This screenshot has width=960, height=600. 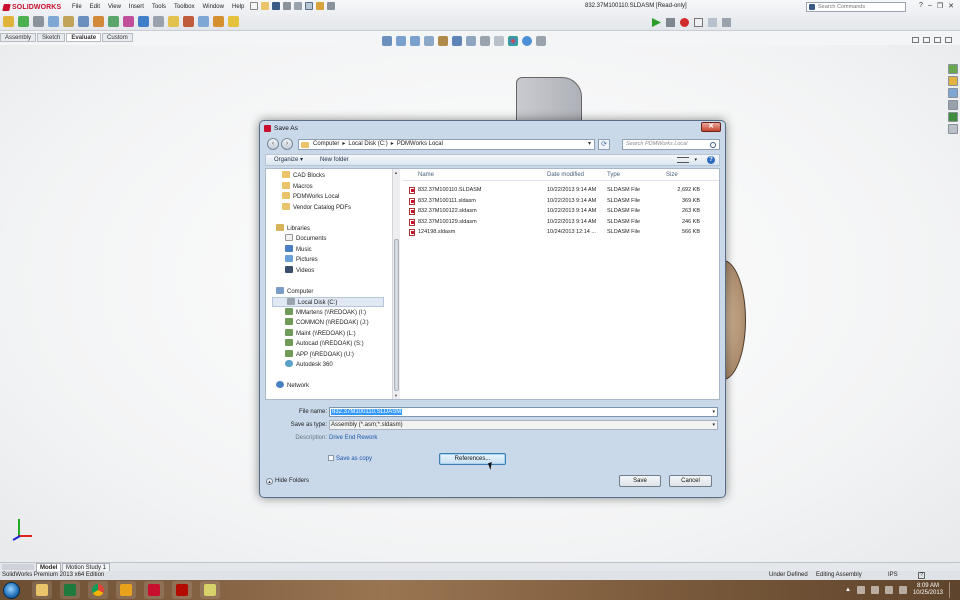 What do you see at coordinates (84, 37) in the screenshot?
I see `tab-evaluate: Evaluate` at bounding box center [84, 37].